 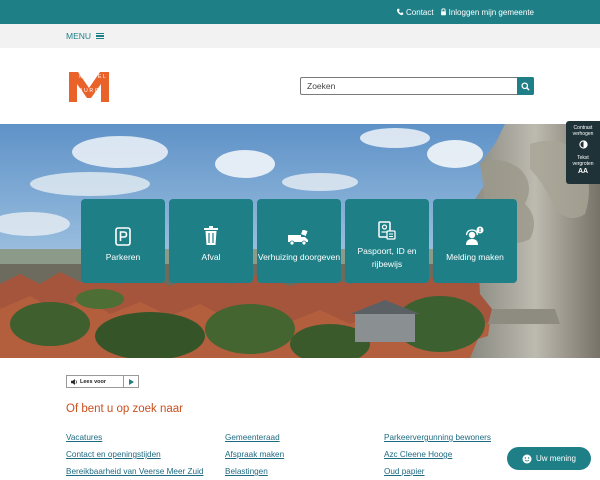 I want to click on tile-verhuizing: Verhuizing doorgeven, so click(x=299, y=241).